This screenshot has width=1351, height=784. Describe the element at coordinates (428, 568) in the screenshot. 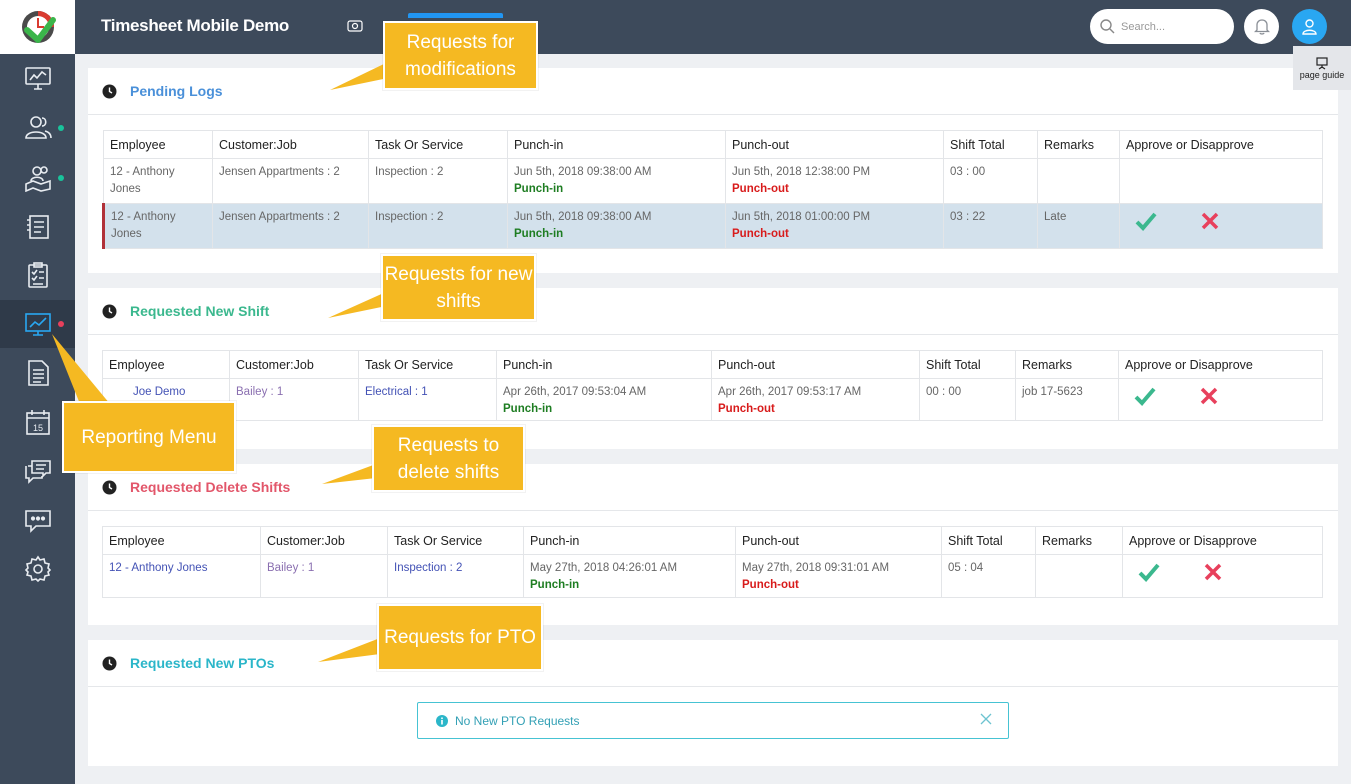

I see `task-link: Inspection : 2` at that location.